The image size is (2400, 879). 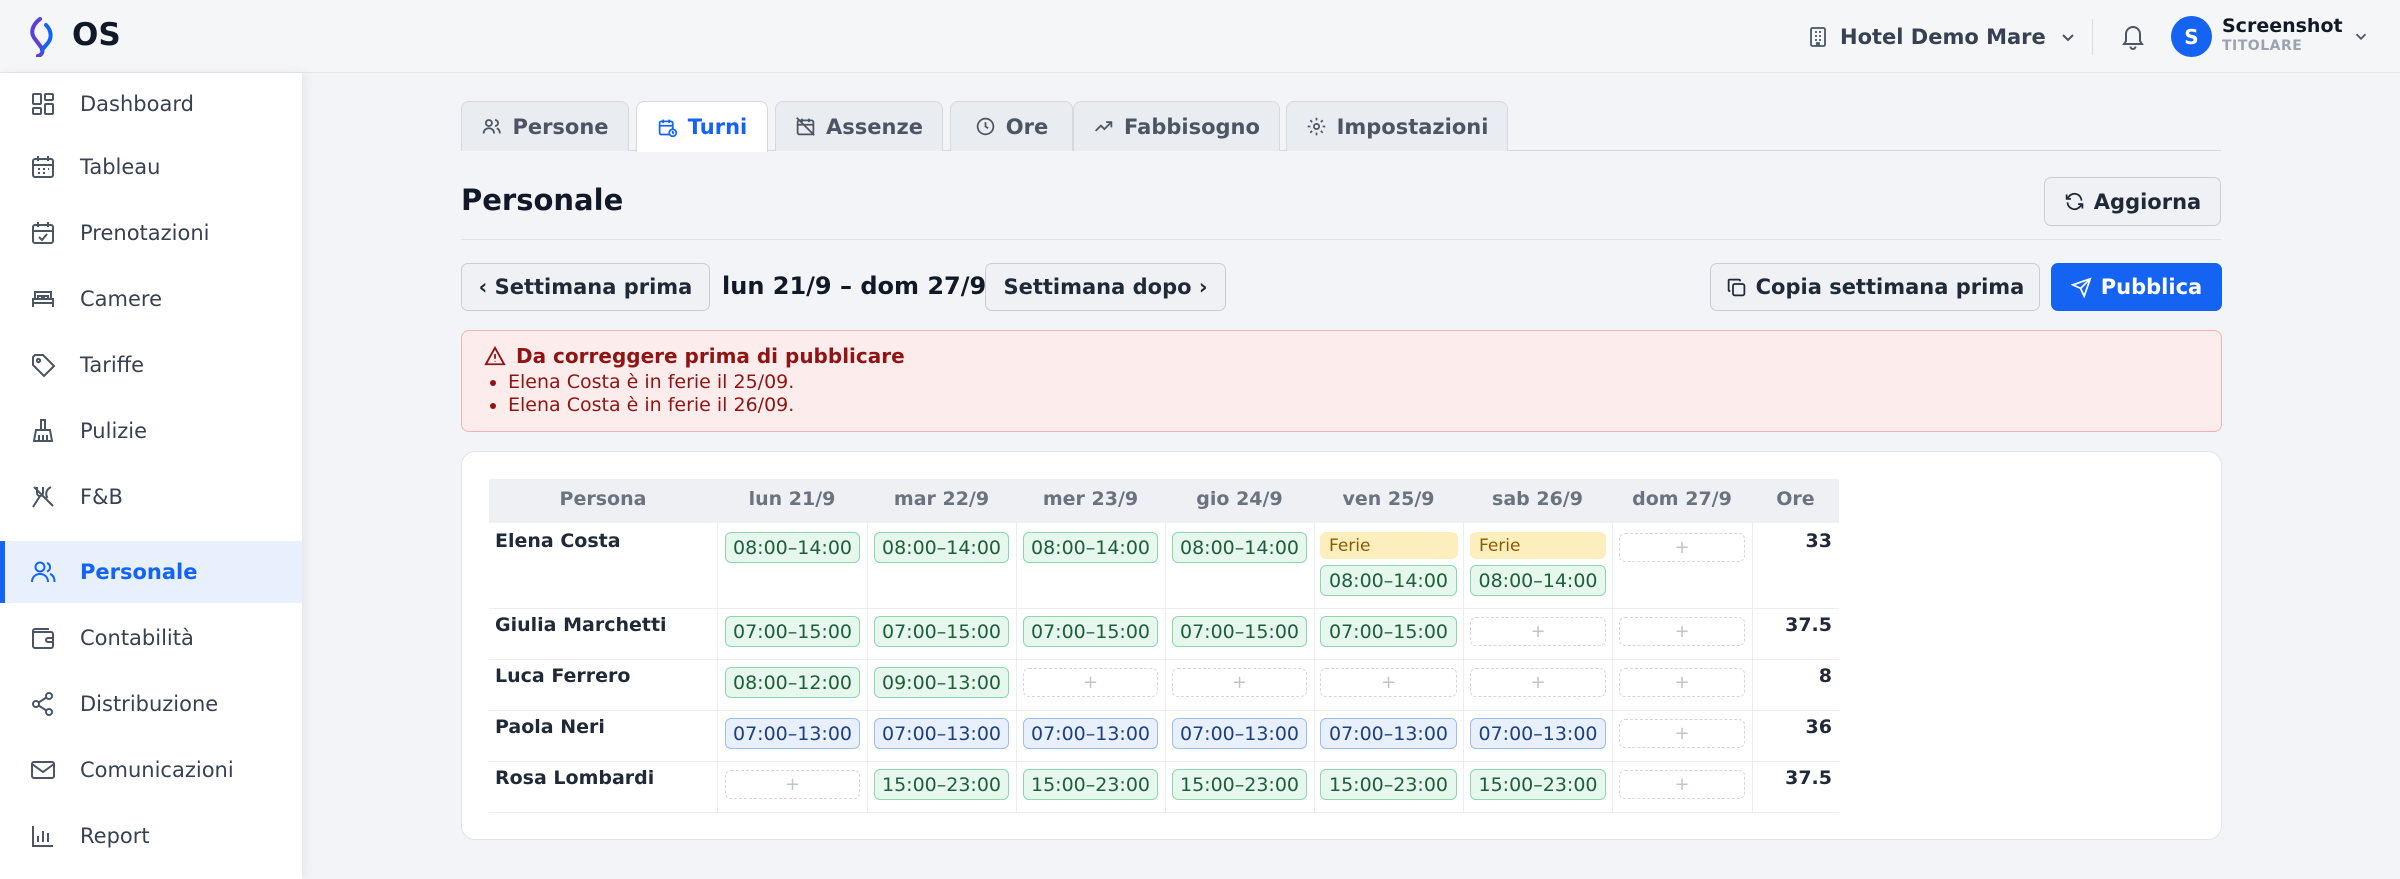 I want to click on hours-total: 8, so click(x=1825, y=676).